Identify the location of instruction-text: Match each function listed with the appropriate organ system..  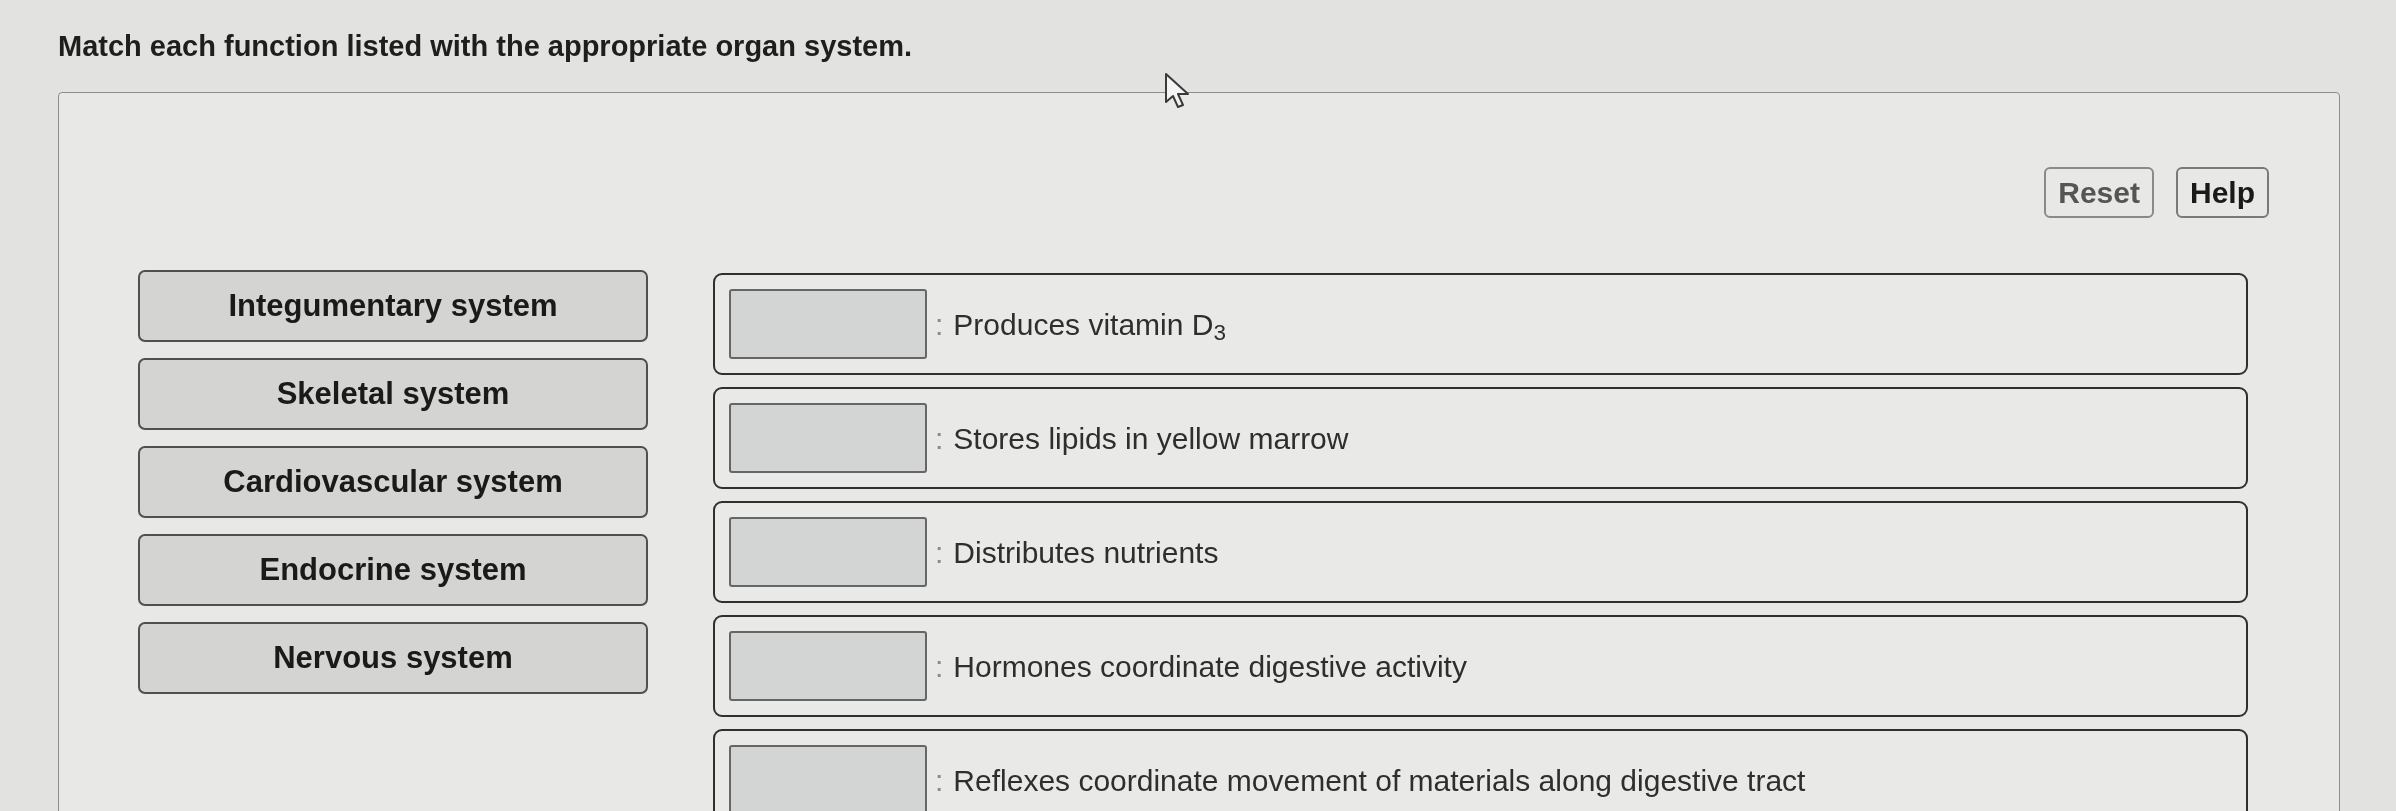
(485, 46).